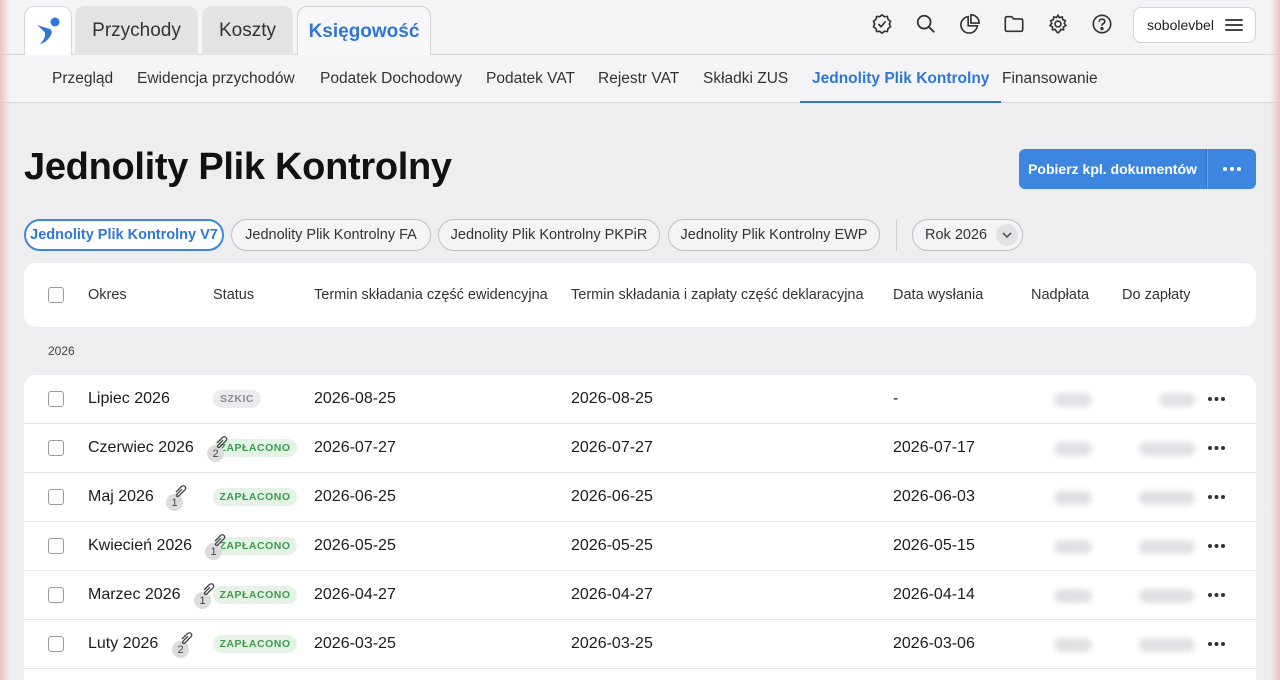 This screenshot has height=680, width=1280. What do you see at coordinates (549, 235) in the screenshot?
I see `filter-jpk-pkpir: Jednolity Plik Kontrolny PKPiR` at bounding box center [549, 235].